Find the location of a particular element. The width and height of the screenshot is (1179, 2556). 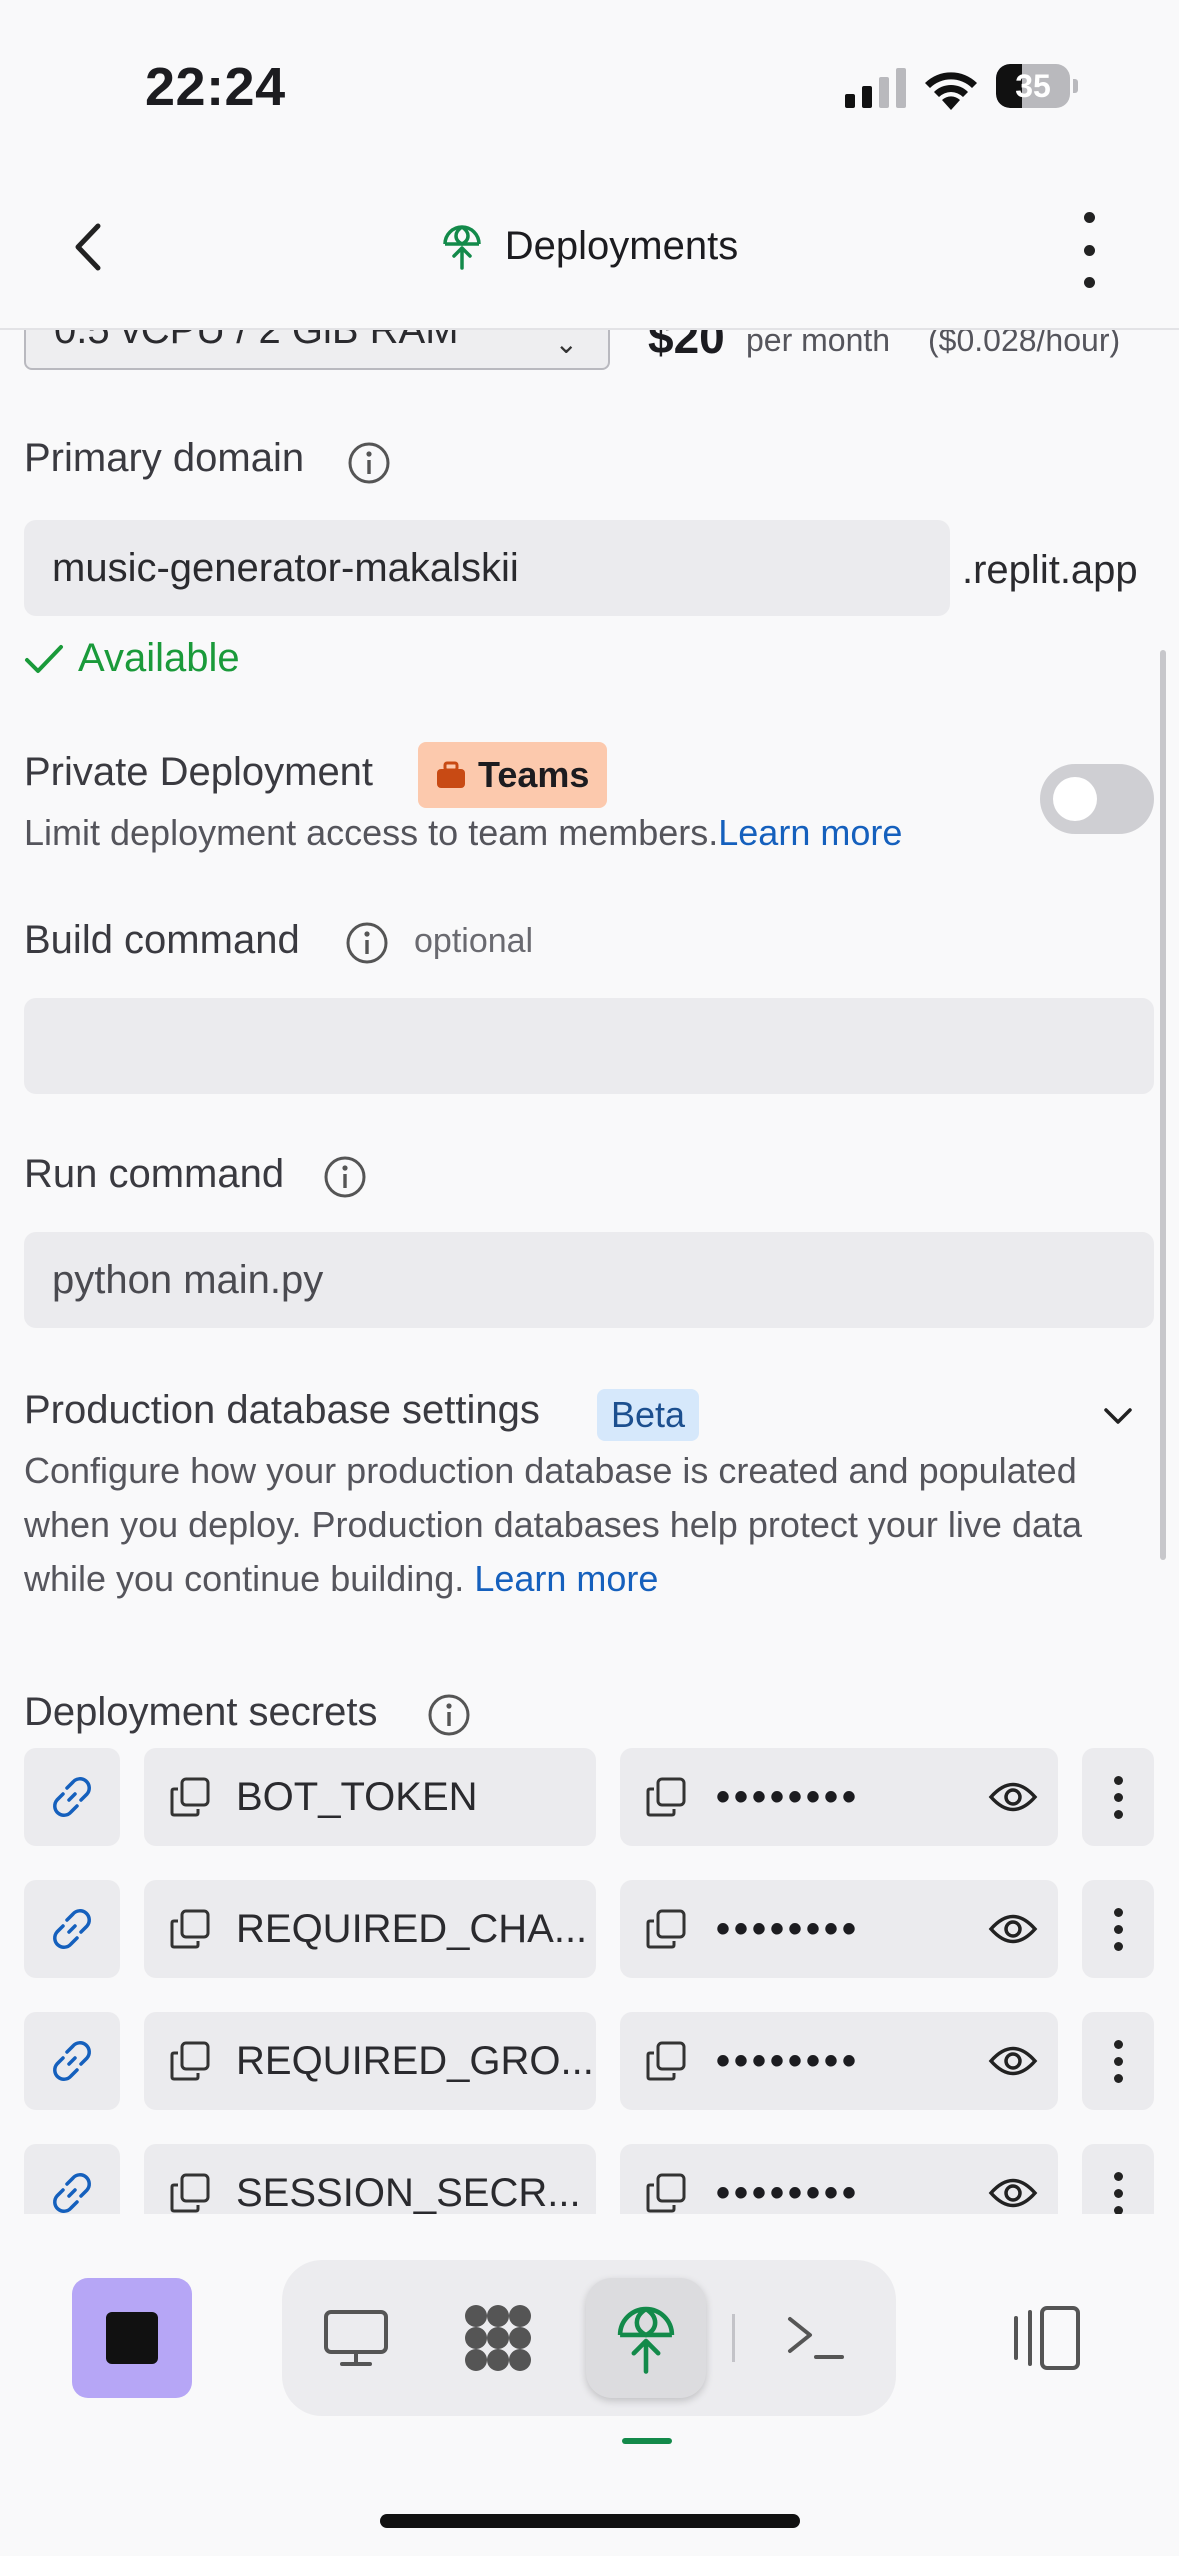

build-command-input is located at coordinates (589, 1046).